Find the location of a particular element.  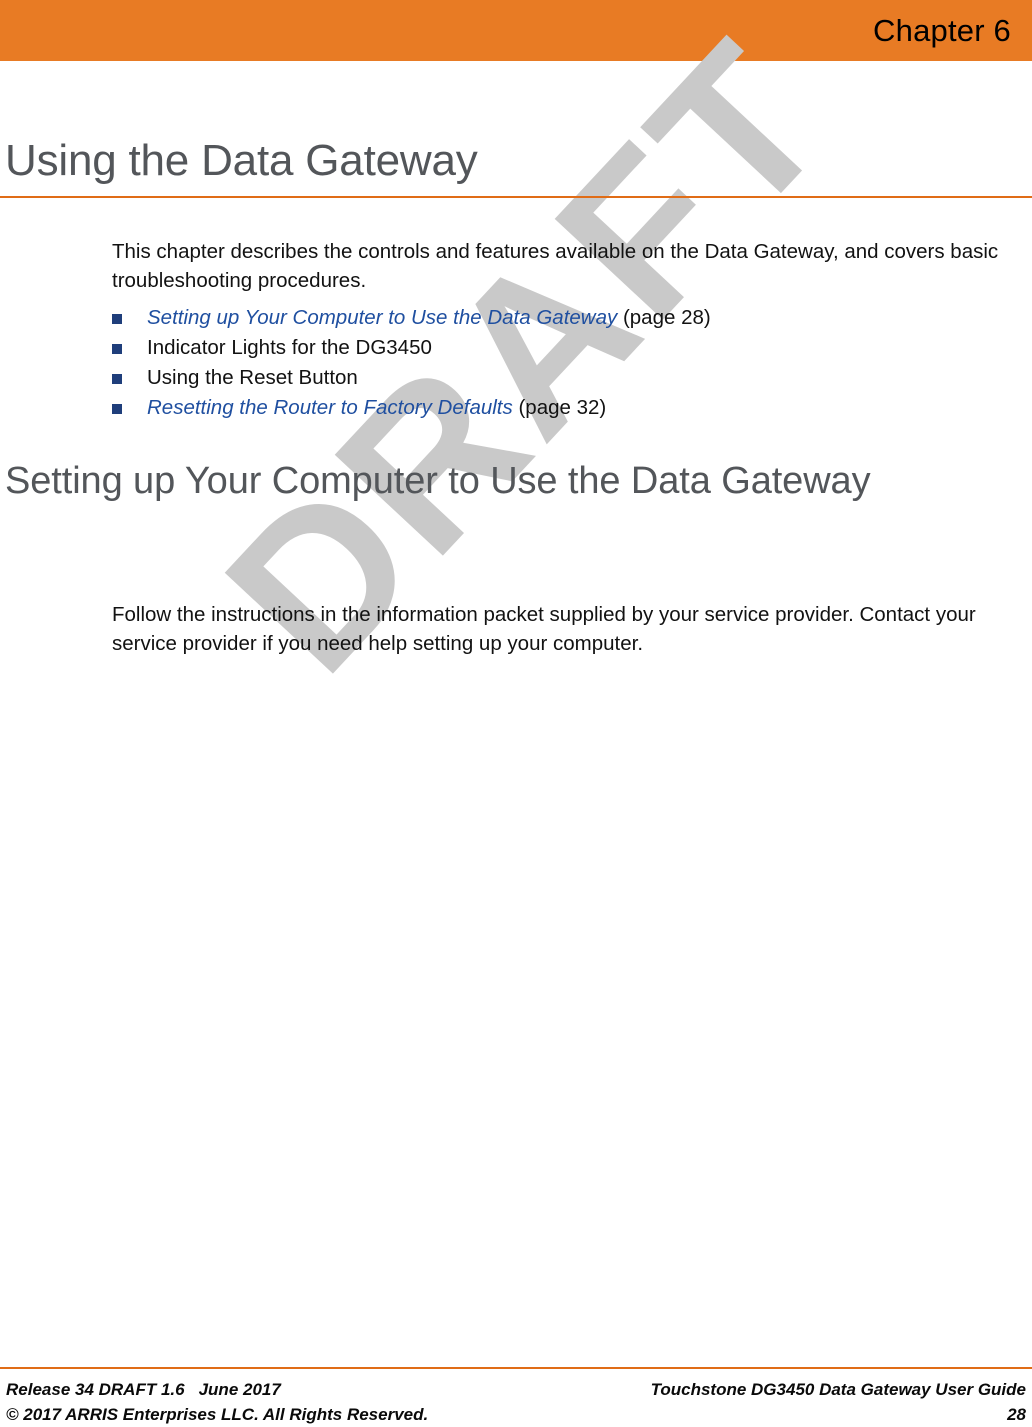

toc-page-reference: (page 28) is located at coordinates (664, 317).